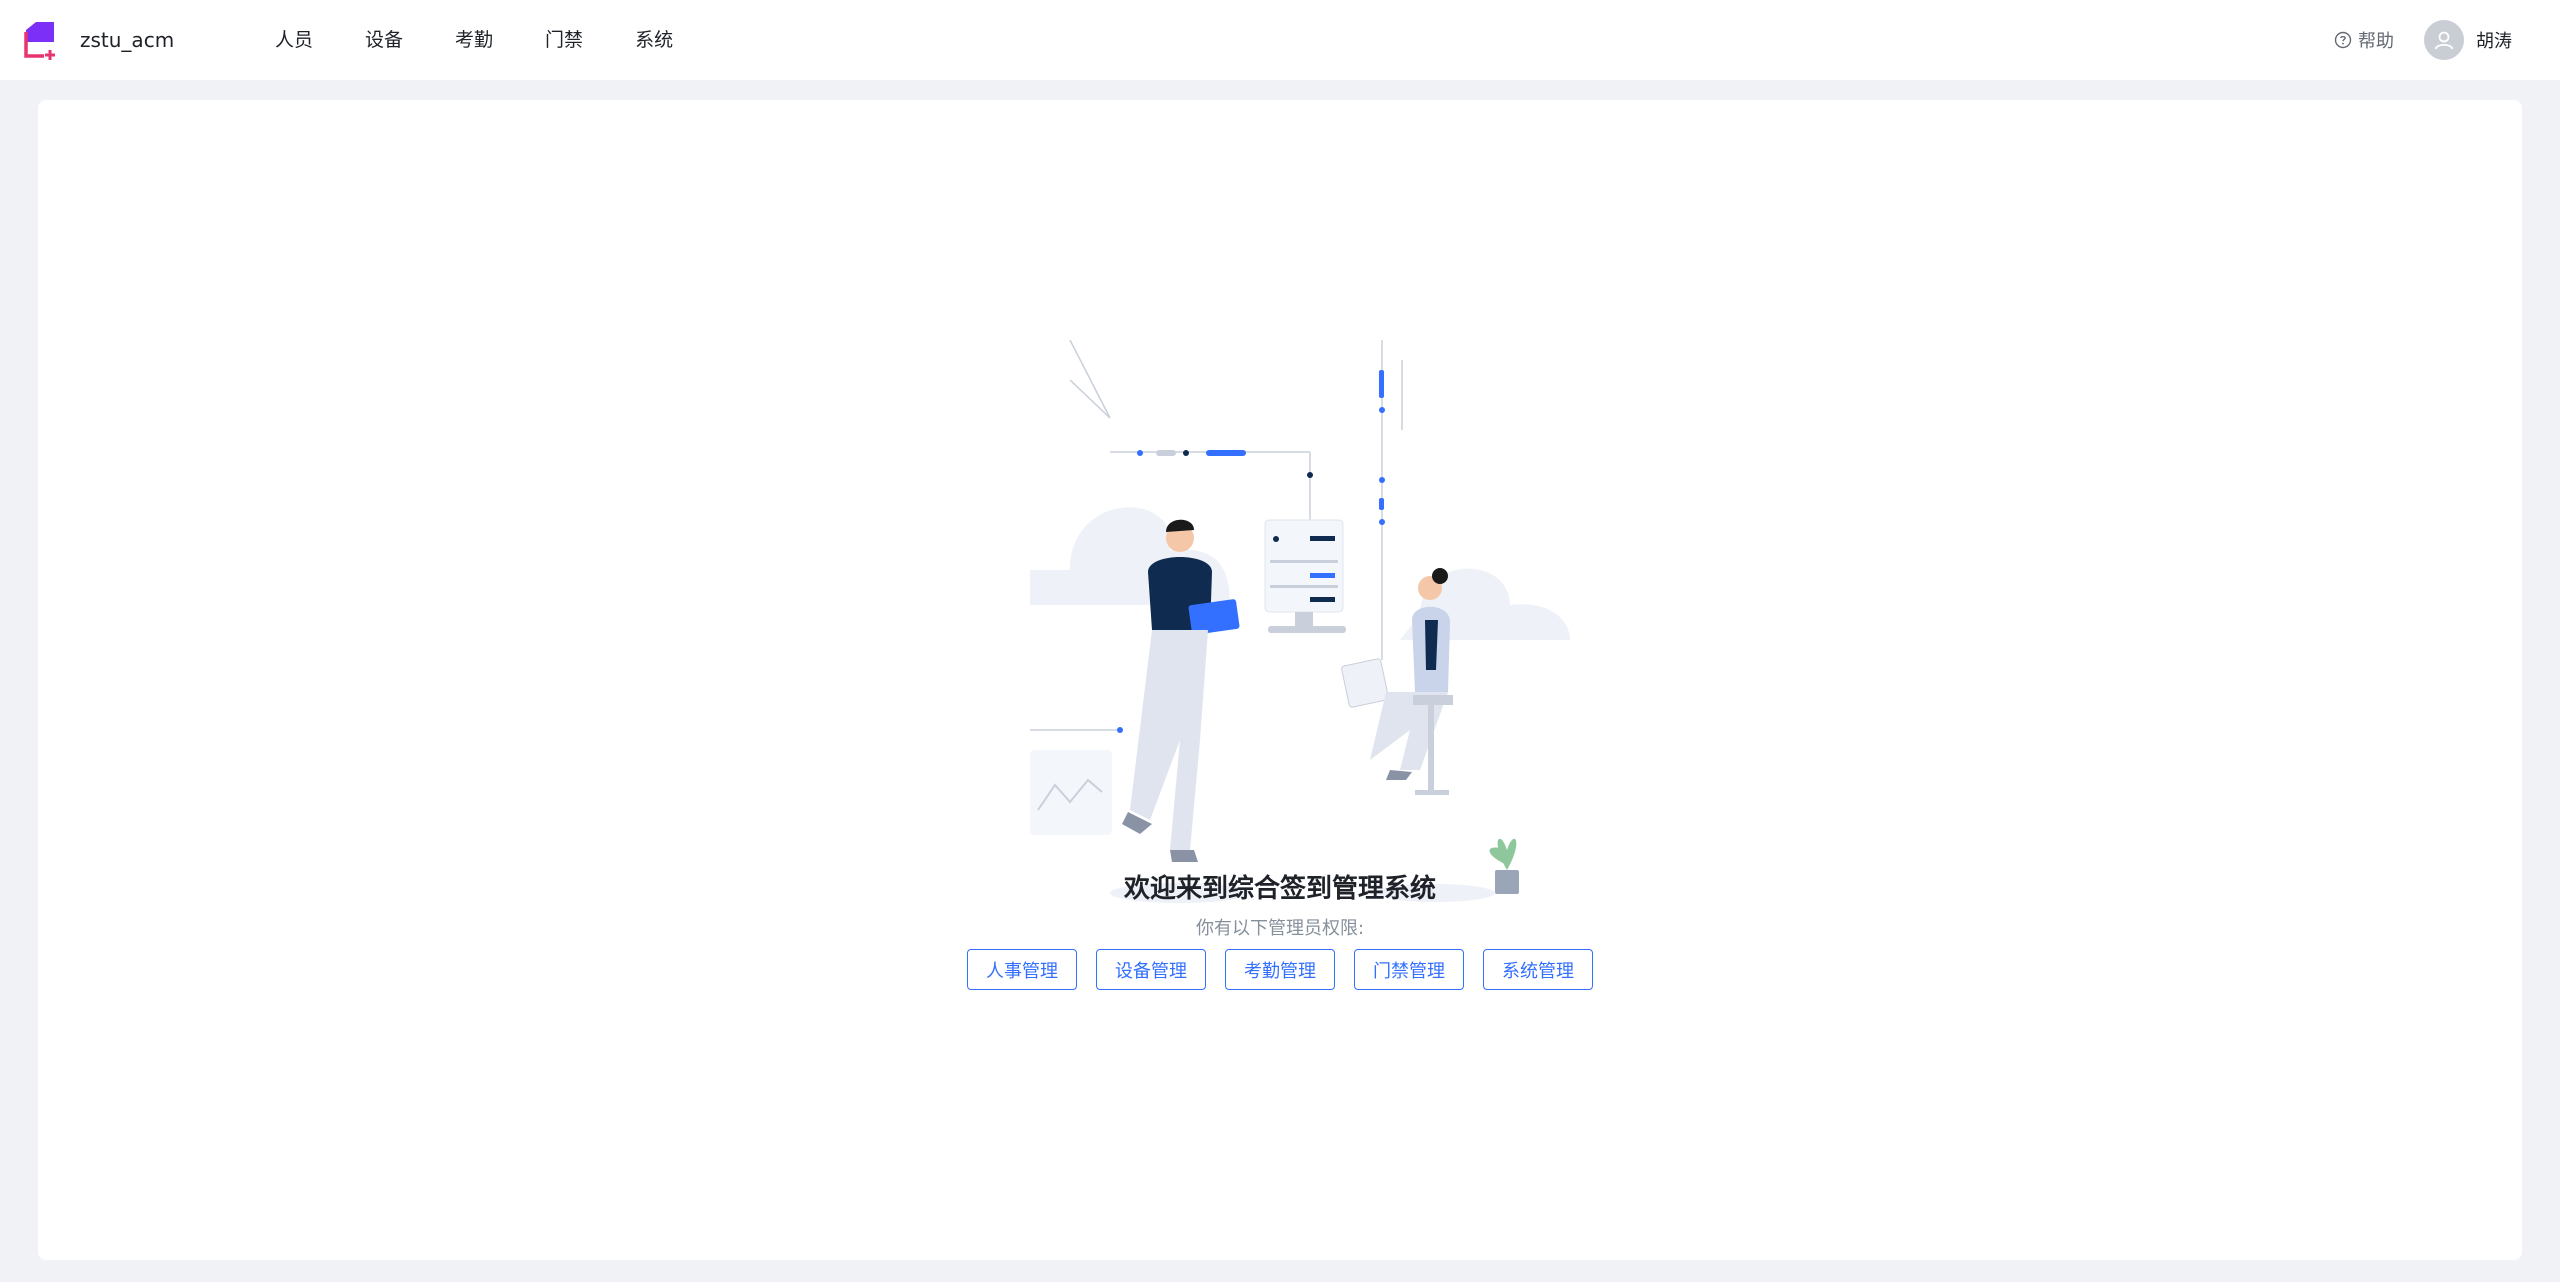  Describe the element at coordinates (1280, 928) in the screenshot. I see `permission-text: 你有以下管理员权限:` at that location.